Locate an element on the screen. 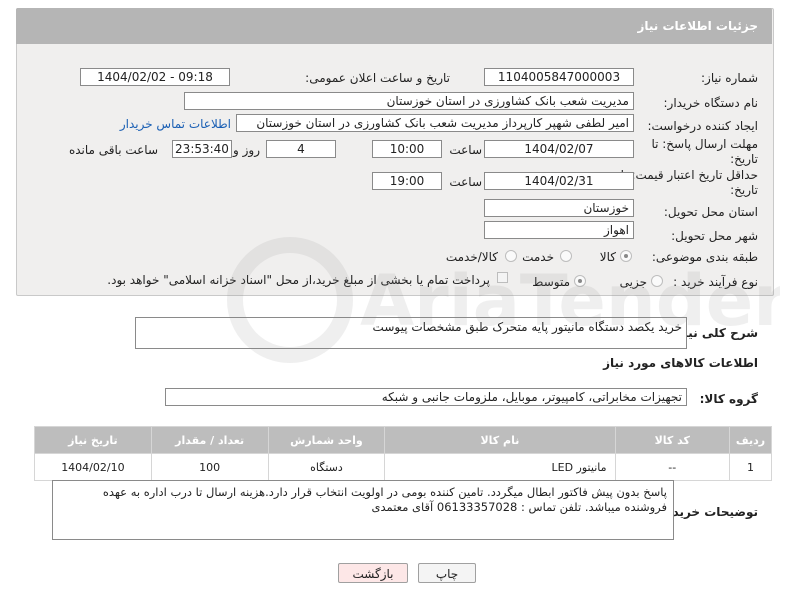 The image size is (788, 598). print-button: چاپ is located at coordinates (447, 573).